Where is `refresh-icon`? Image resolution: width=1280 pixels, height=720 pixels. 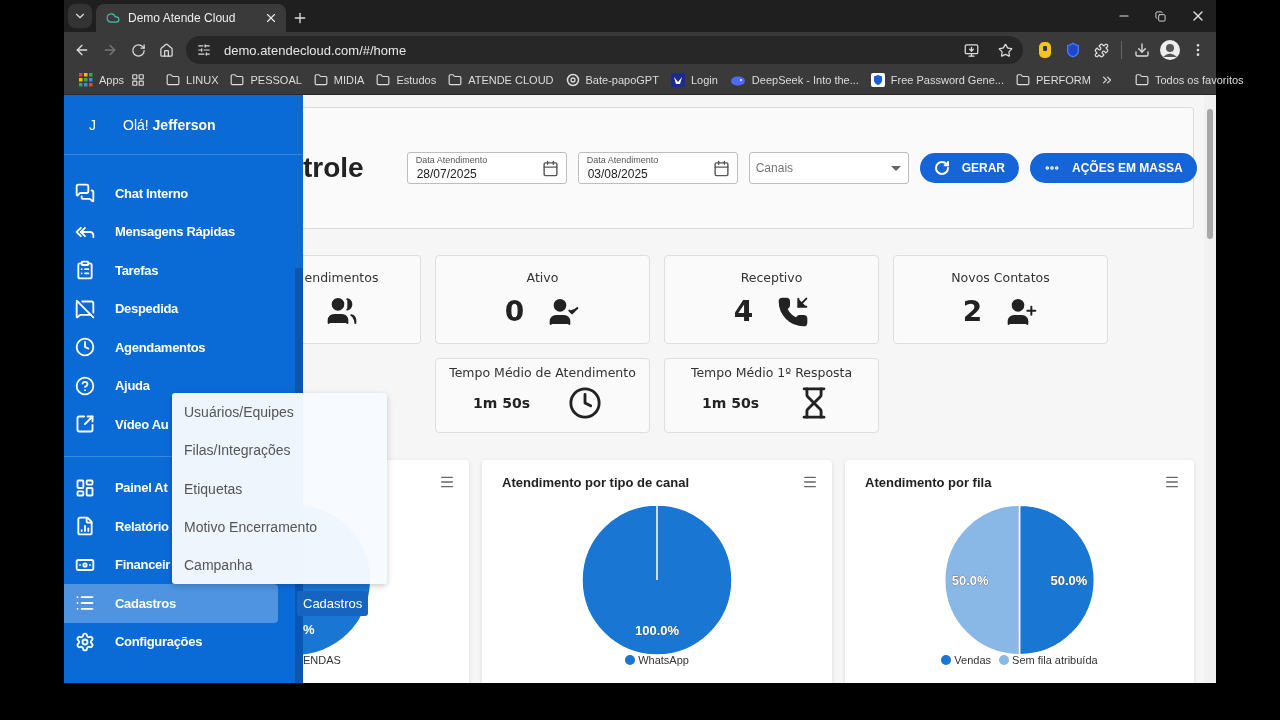
refresh-icon is located at coordinates (941, 168).